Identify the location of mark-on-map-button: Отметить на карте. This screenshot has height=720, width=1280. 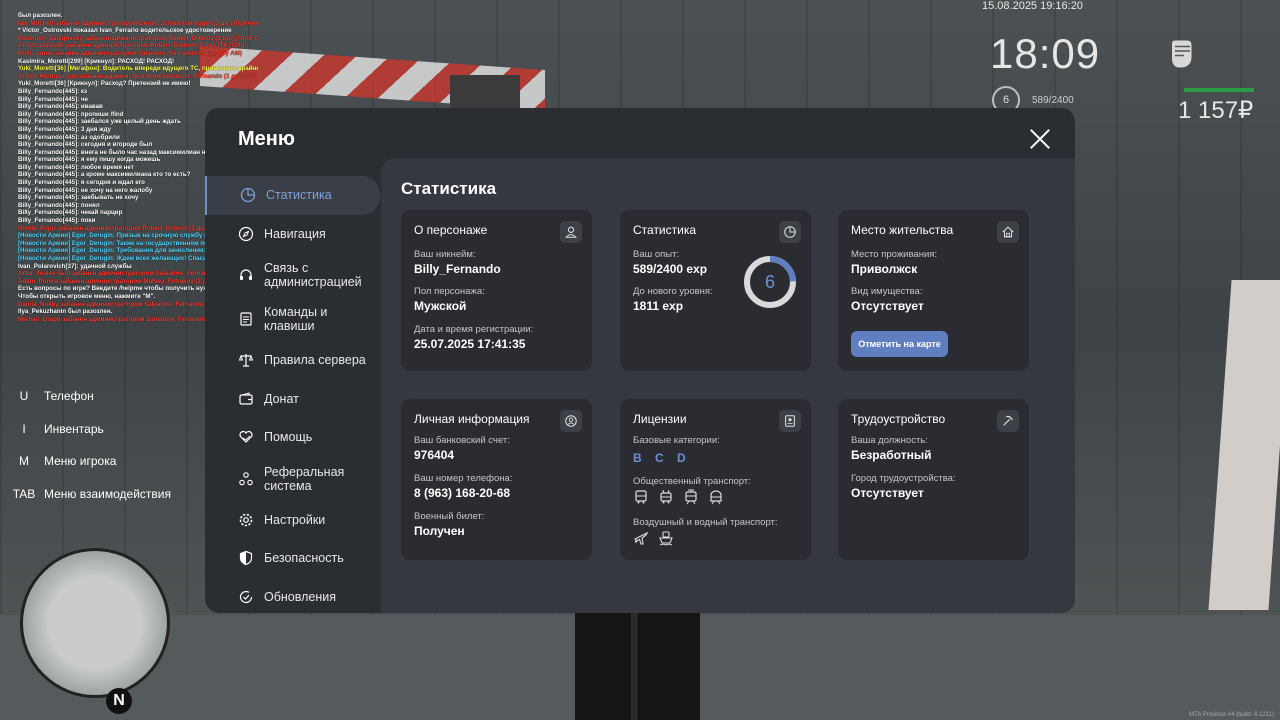
(899, 344).